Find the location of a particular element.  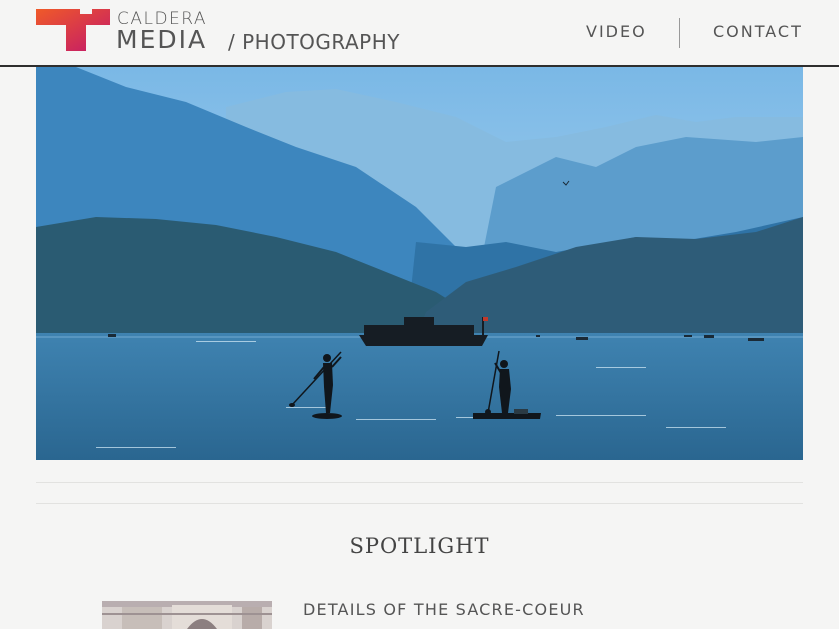

post-thumbnail is located at coordinates (187, 615).